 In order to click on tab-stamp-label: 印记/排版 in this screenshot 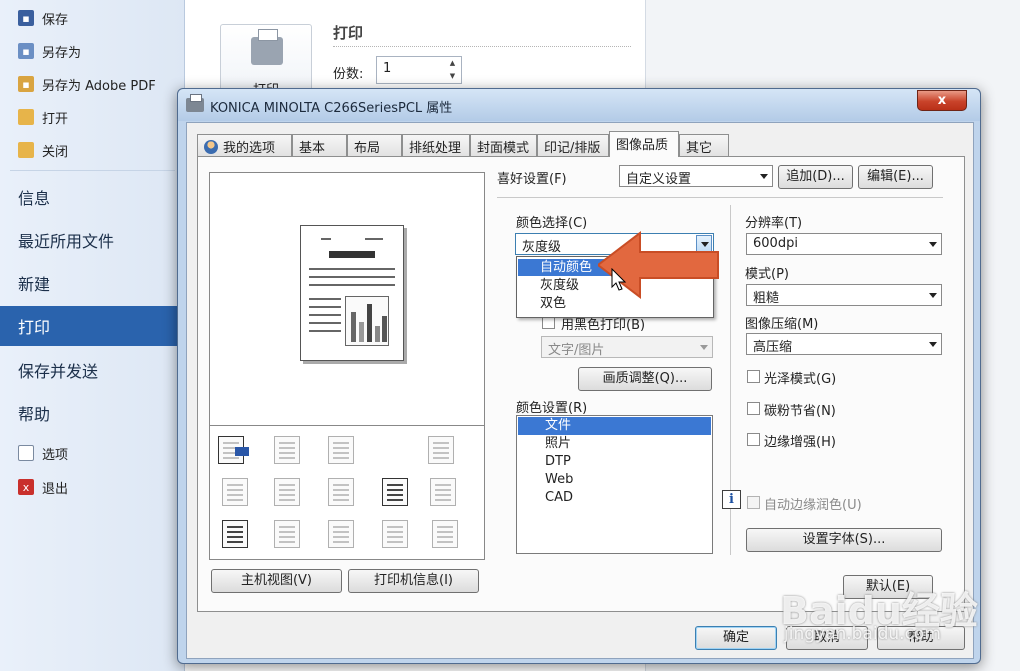, I will do `click(572, 148)`.